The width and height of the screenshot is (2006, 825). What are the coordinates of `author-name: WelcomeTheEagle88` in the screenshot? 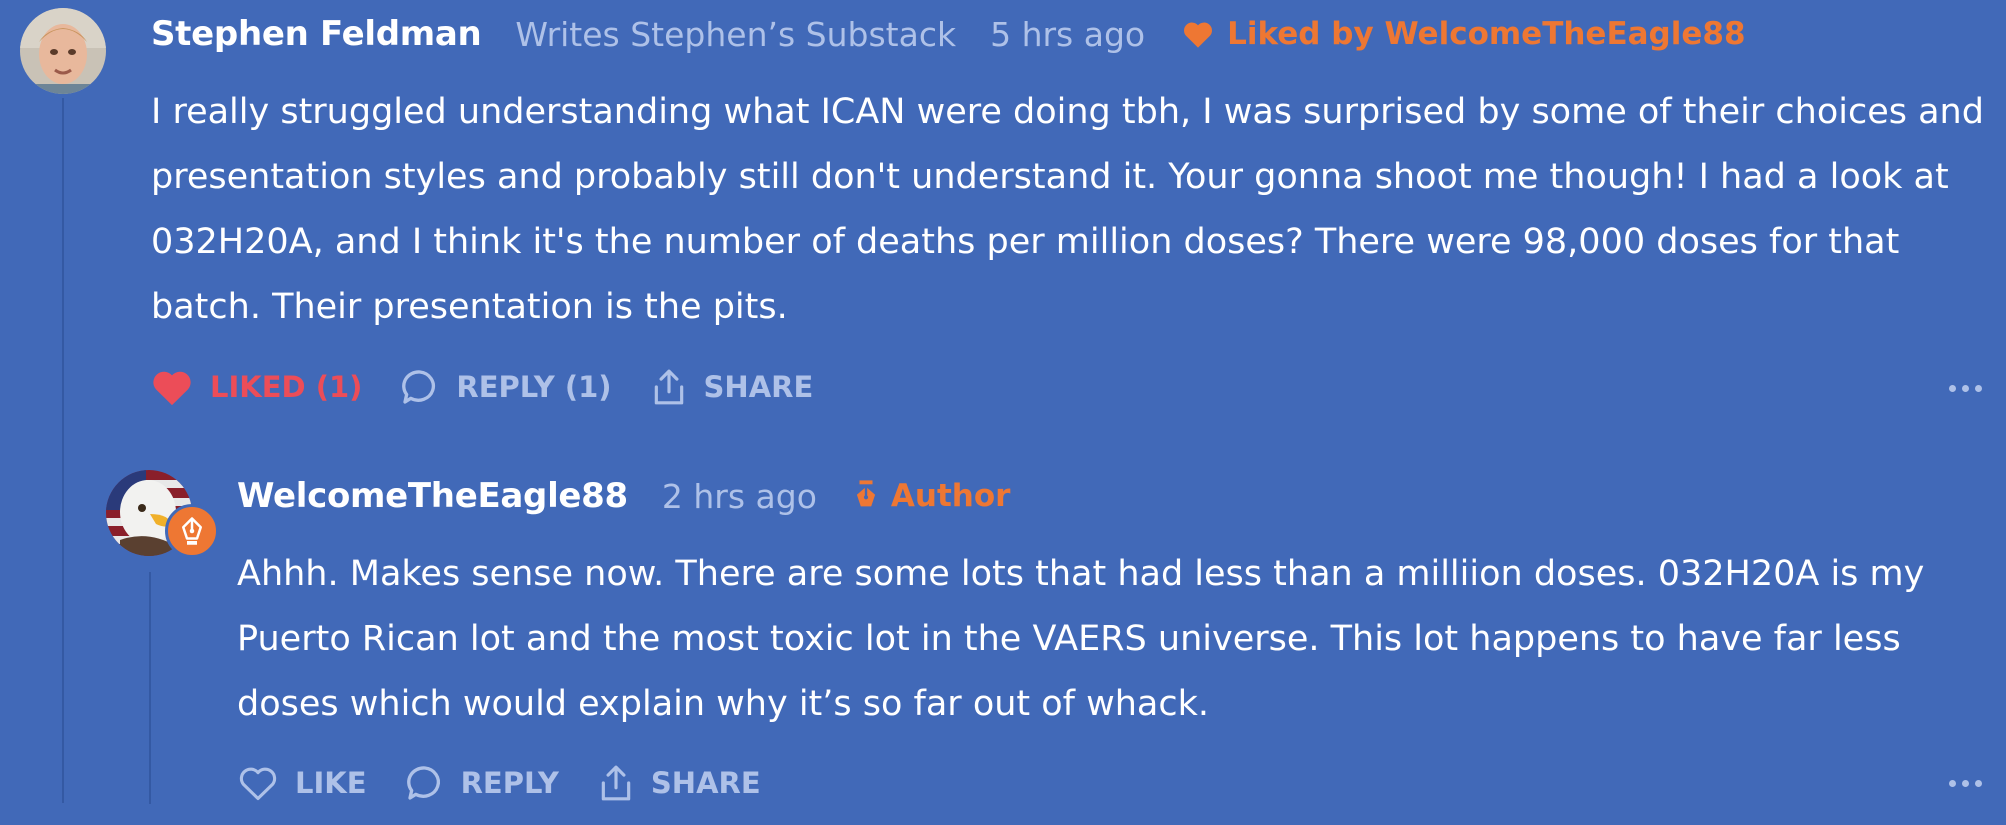 It's located at (432, 496).